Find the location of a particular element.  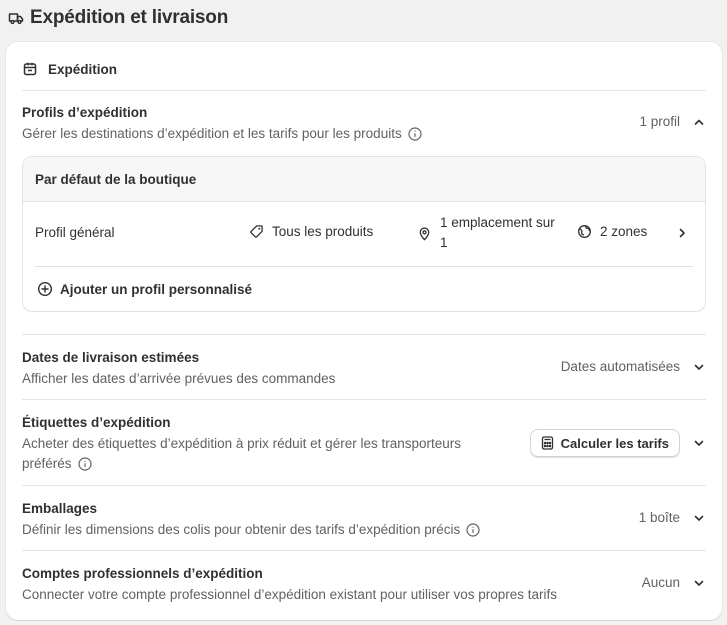

chevron-right-icon is located at coordinates (682, 233).